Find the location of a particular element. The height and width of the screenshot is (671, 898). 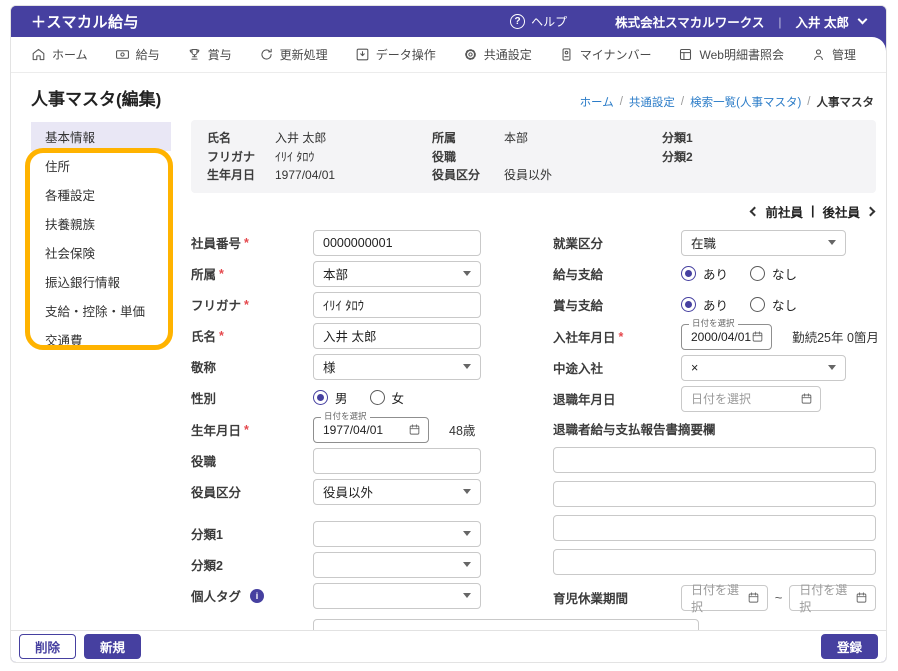

hire-date-picker: 日付を選択 2000/04/01 is located at coordinates (727, 334).